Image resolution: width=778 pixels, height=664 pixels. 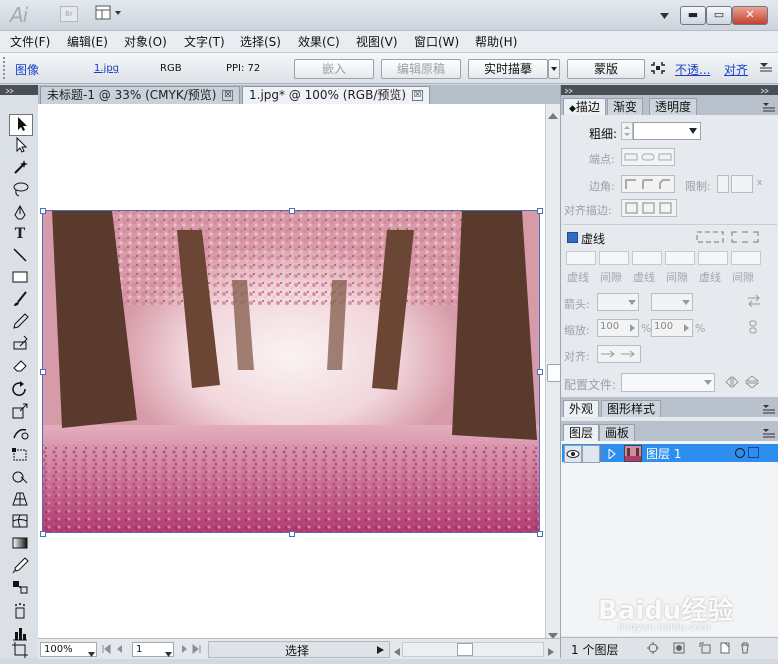 I want to click on scroll-thumb, so click(x=554, y=373).